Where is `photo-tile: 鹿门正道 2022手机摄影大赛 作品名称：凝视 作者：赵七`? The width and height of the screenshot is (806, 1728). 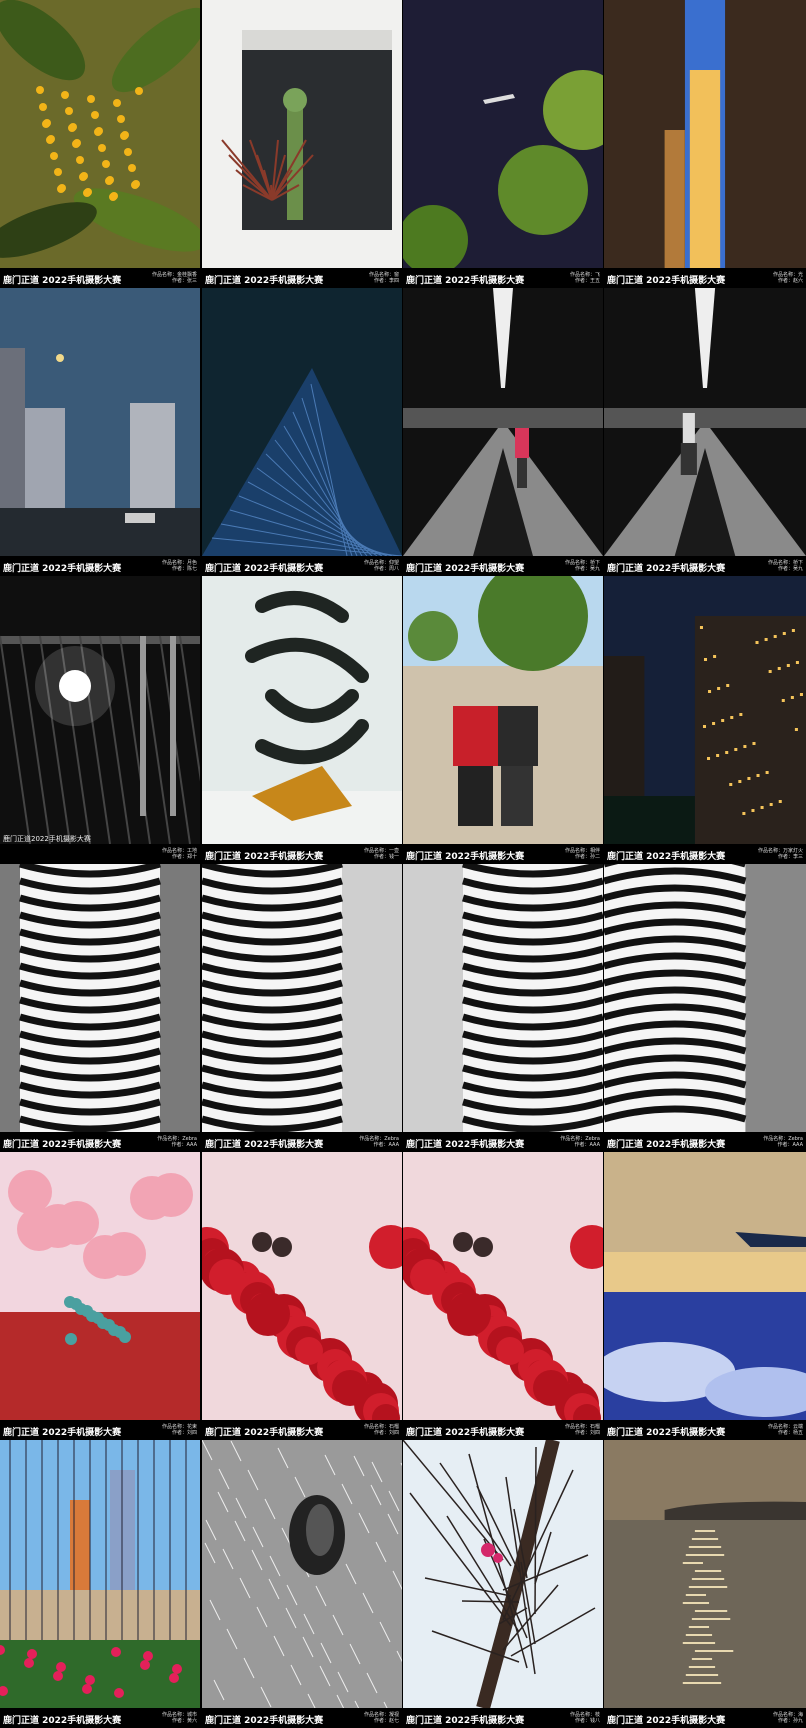 photo-tile: 鹿门正道 2022手机摄影大赛 作品名称：凝视 作者：赵七 is located at coordinates (302, 1584).